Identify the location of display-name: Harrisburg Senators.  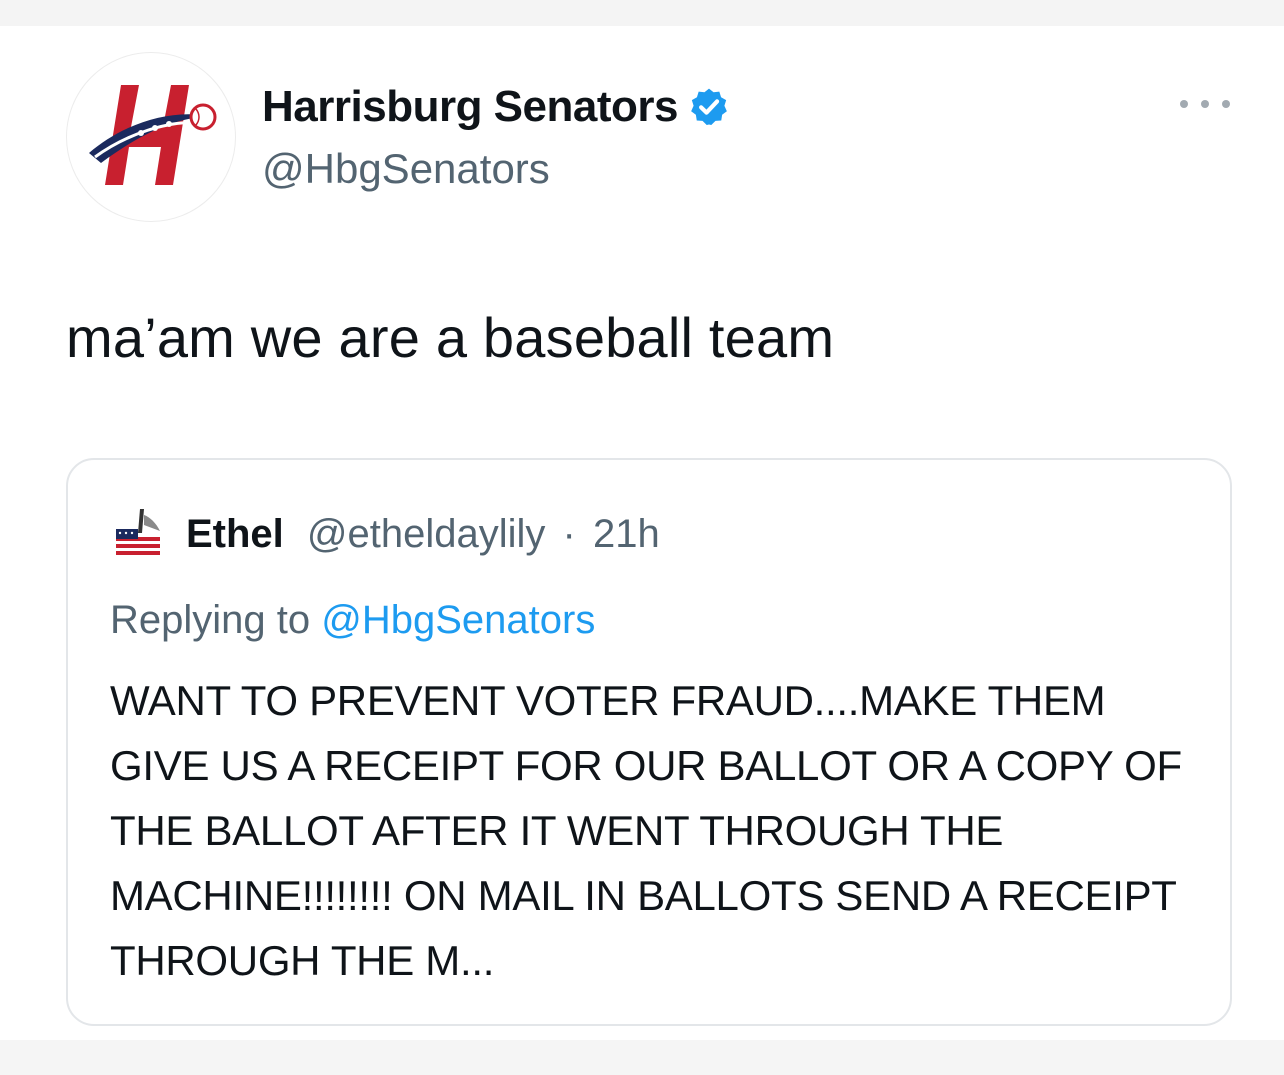
(496, 107).